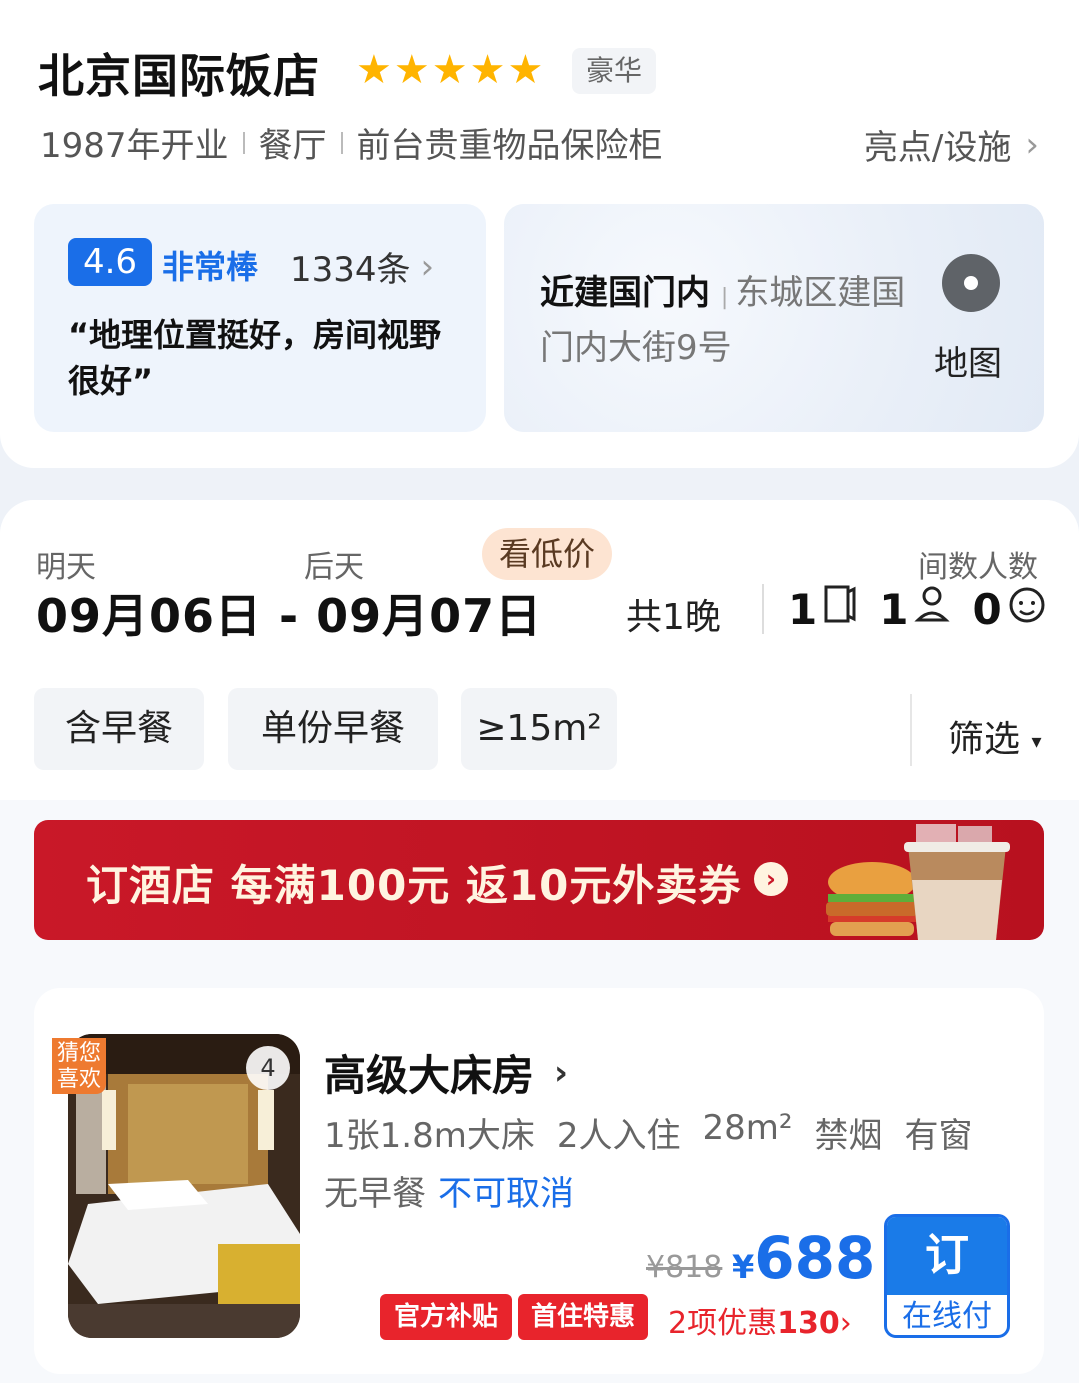 Image resolution: width=1079 pixels, height=1383 pixels. Describe the element at coordinates (771, 879) in the screenshot. I see `arrow-right-icon: ›` at that location.